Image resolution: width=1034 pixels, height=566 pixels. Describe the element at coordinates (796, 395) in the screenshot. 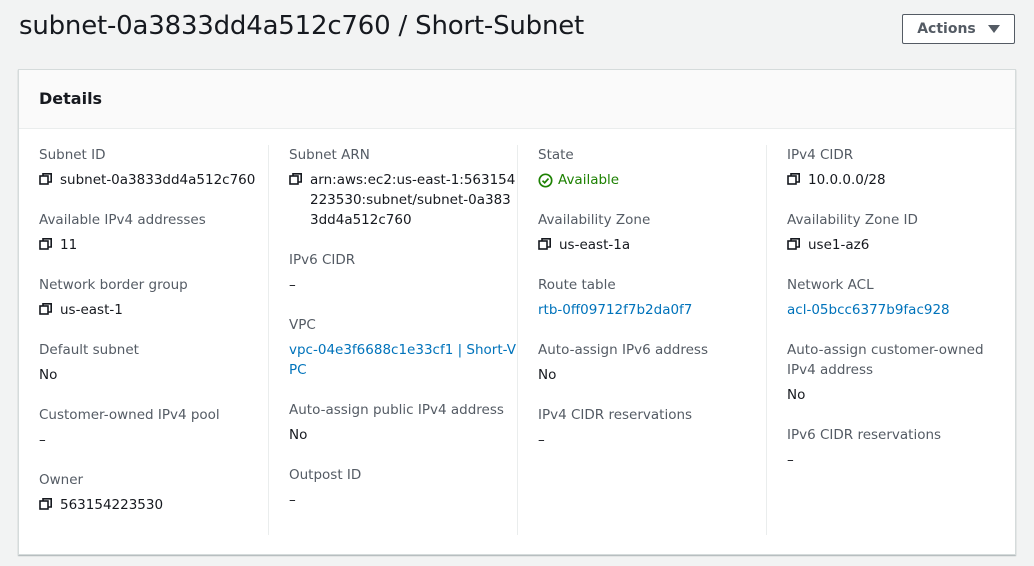

I see `auto-assign-customer-owned-ipv4-value: No` at that location.